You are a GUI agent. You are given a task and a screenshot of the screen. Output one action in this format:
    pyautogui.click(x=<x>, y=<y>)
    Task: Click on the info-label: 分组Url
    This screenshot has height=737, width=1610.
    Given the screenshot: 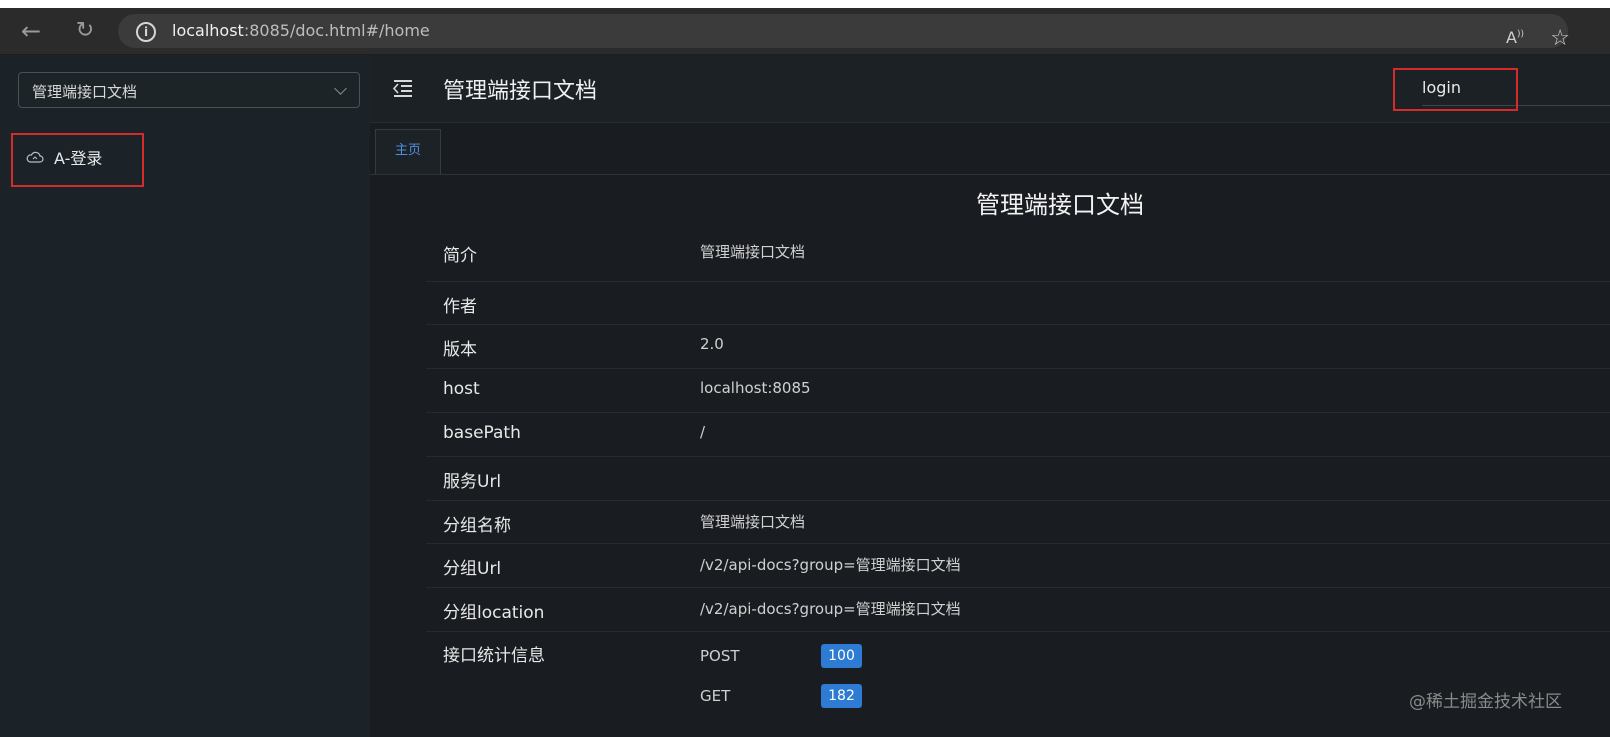 What is the action you would take?
    pyautogui.click(x=472, y=569)
    